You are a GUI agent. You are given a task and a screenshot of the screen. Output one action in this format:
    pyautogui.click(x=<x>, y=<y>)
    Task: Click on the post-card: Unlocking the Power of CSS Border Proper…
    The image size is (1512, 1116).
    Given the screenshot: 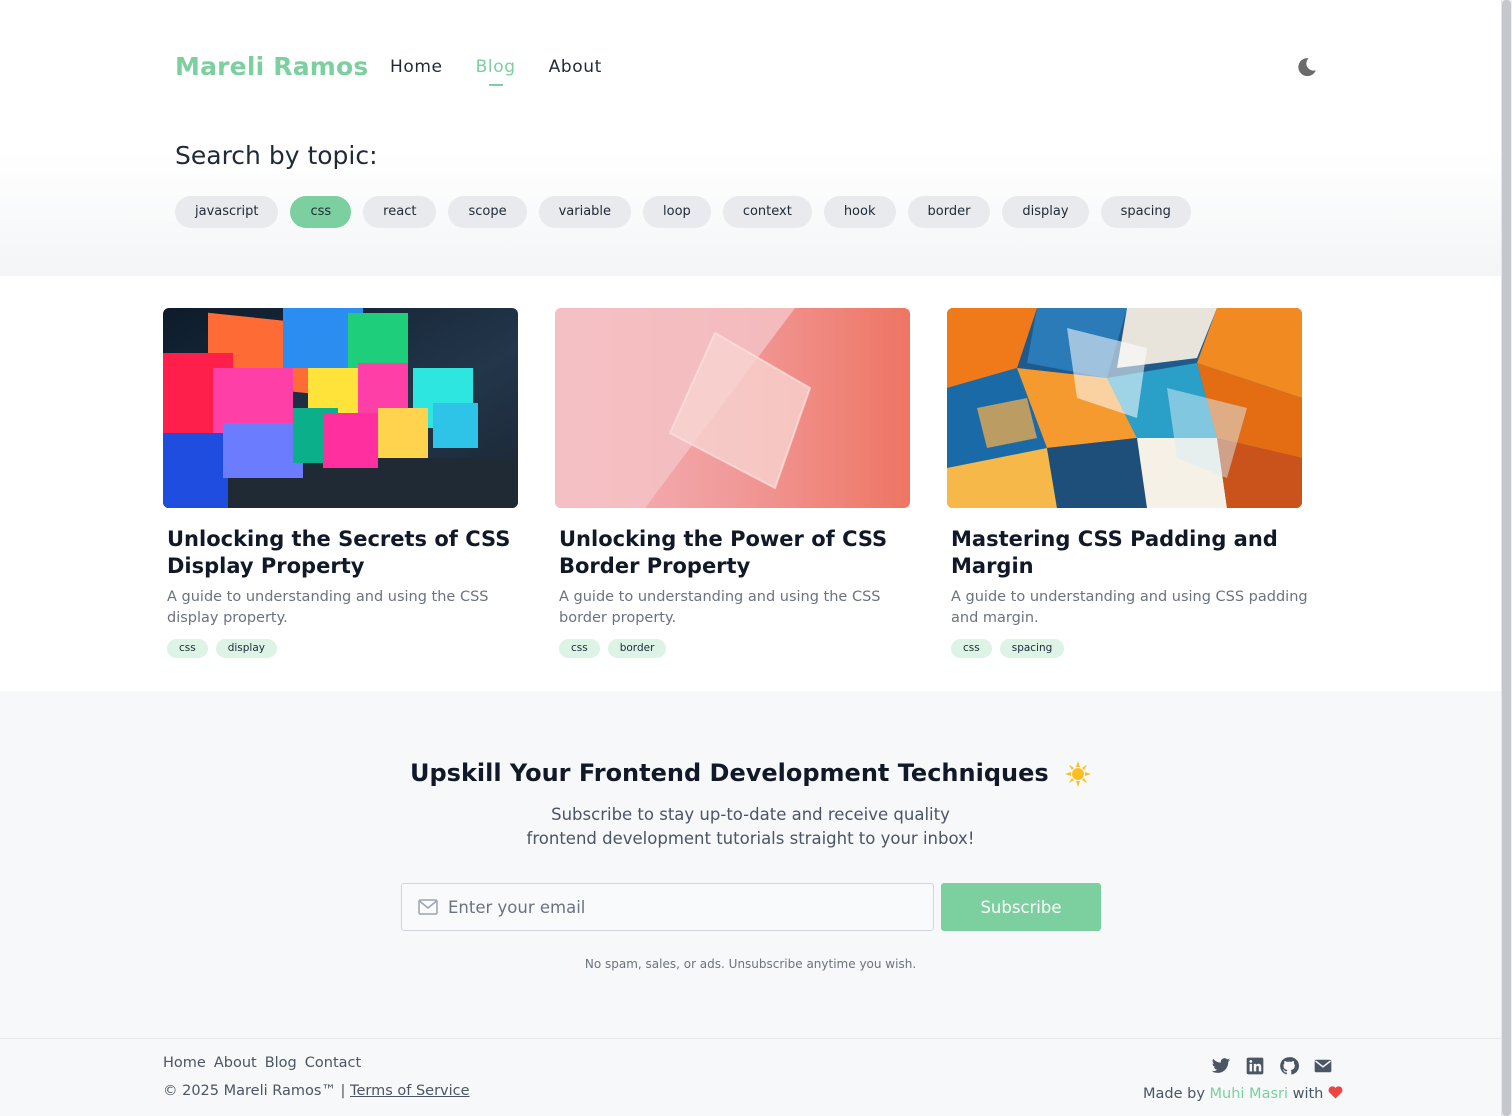 What is the action you would take?
    pyautogui.click(x=745, y=483)
    